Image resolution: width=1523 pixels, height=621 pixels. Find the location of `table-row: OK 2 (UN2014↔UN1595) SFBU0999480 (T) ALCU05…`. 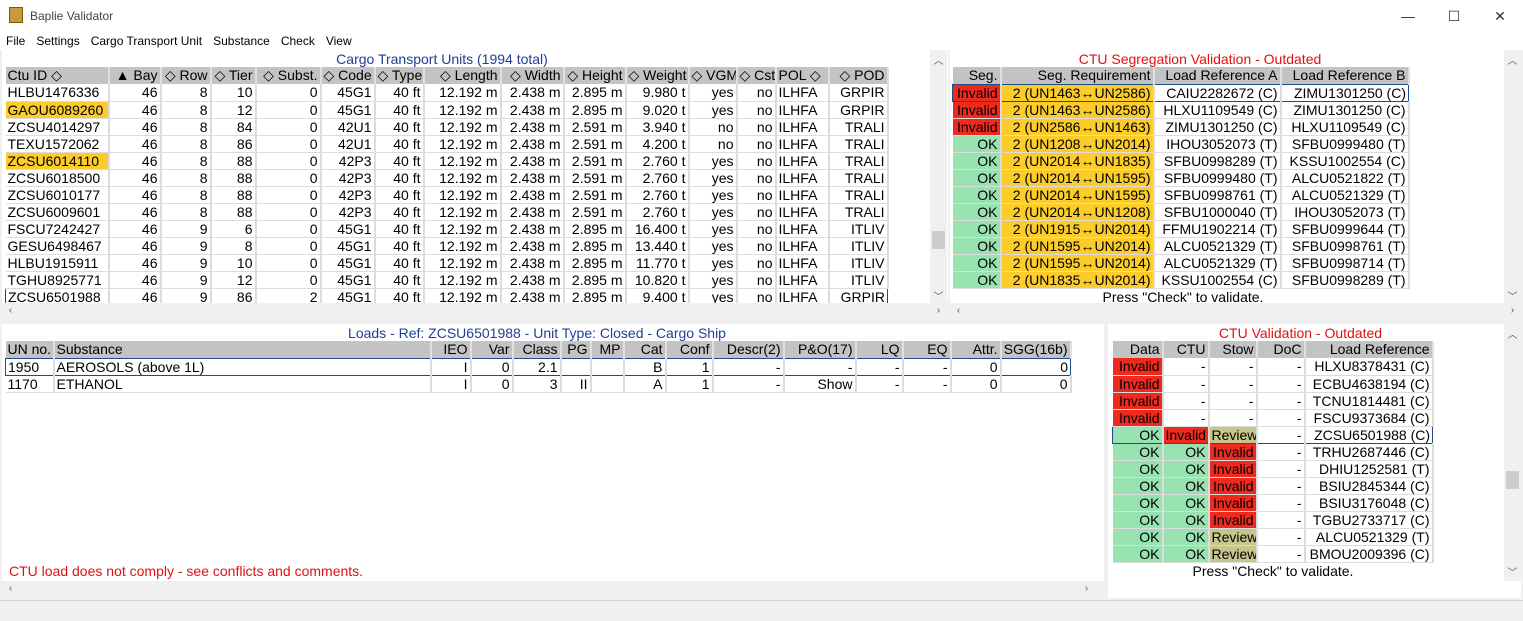

table-row: OK 2 (UN2014↔UN1595) SFBU0999480 (T) ALCU05… is located at coordinates (1181, 178).